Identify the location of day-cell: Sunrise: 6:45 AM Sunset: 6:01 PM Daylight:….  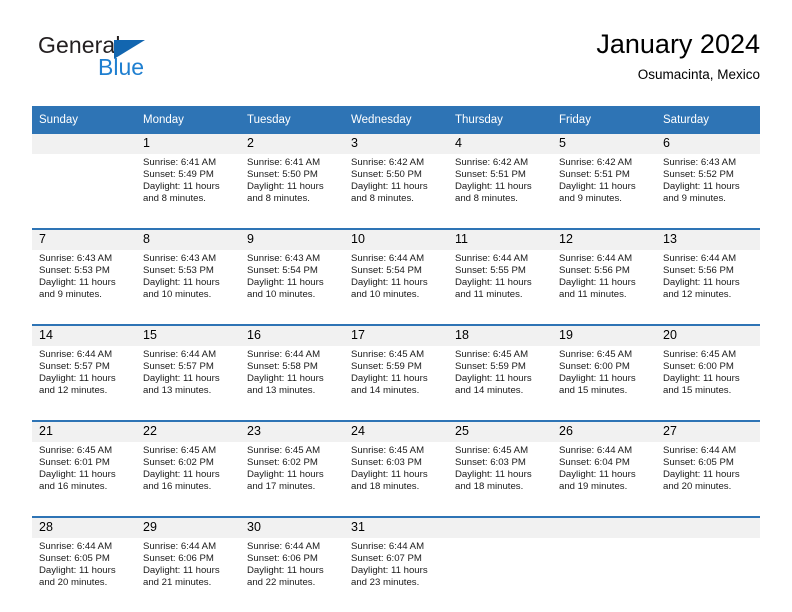
(84, 479).